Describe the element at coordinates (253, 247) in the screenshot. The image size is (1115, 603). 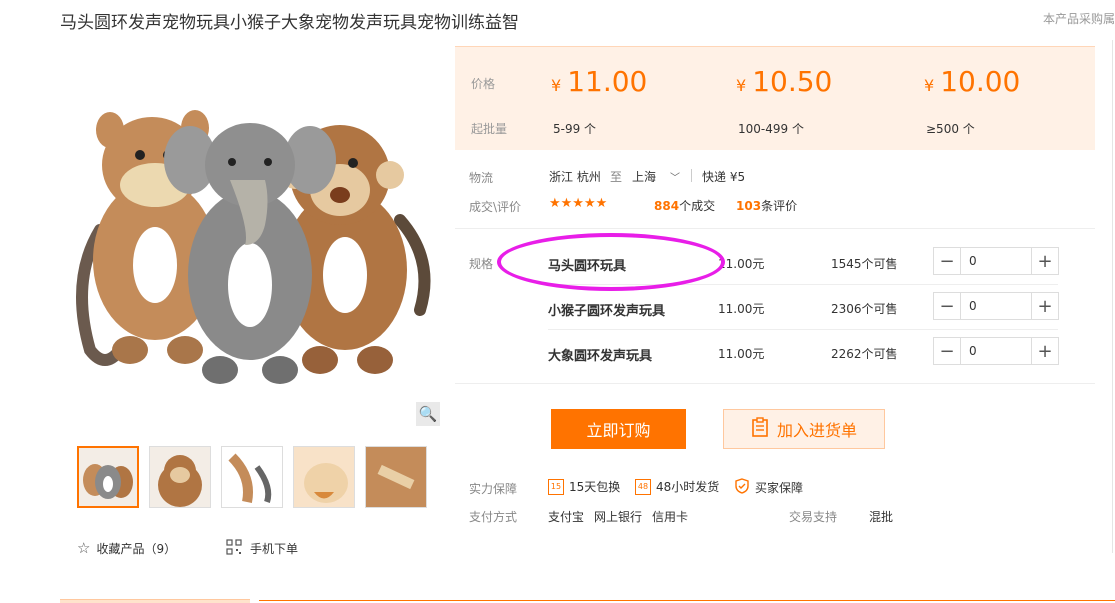
I see `plush-toys-illustration` at that location.